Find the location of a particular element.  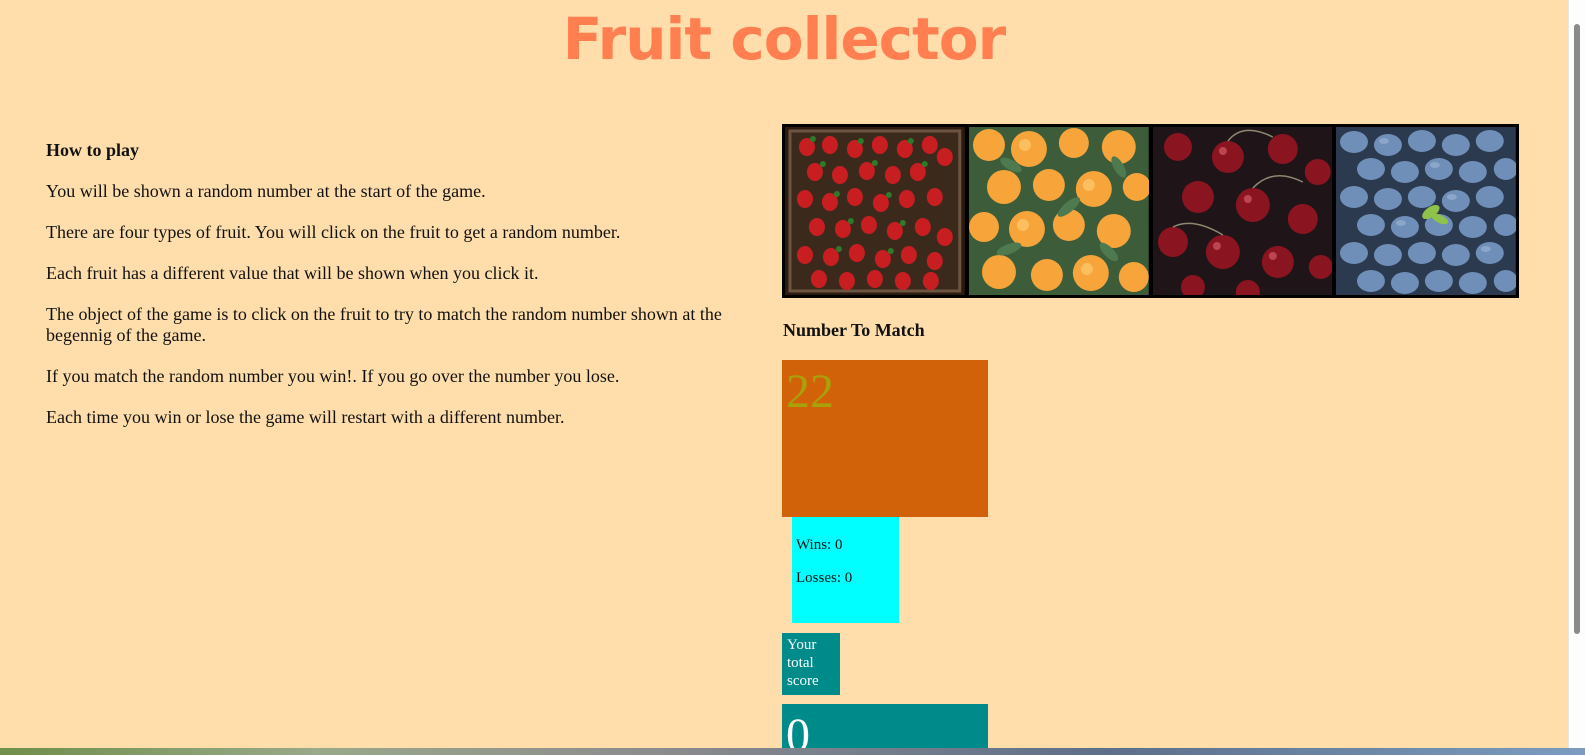

plum-icon is located at coordinates (1426, 211).